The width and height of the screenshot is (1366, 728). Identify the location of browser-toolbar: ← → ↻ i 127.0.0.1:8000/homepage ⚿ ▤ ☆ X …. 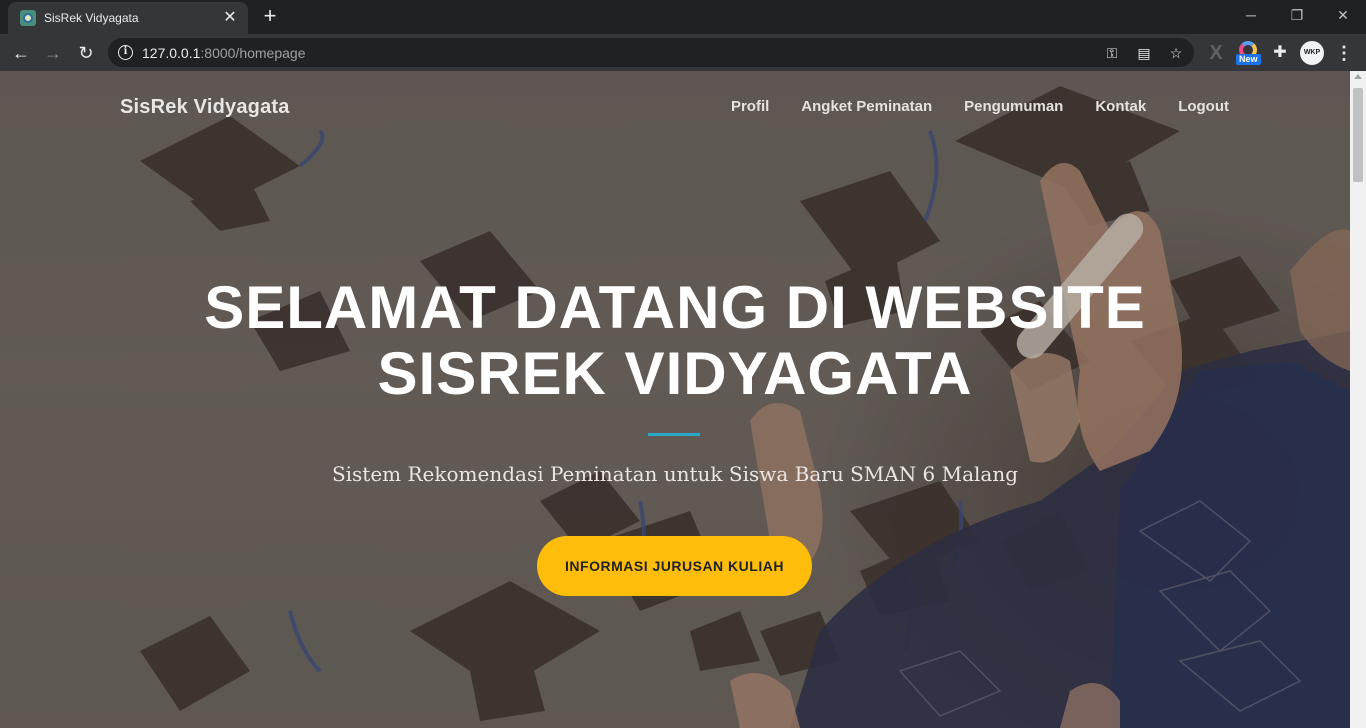
(683, 52).